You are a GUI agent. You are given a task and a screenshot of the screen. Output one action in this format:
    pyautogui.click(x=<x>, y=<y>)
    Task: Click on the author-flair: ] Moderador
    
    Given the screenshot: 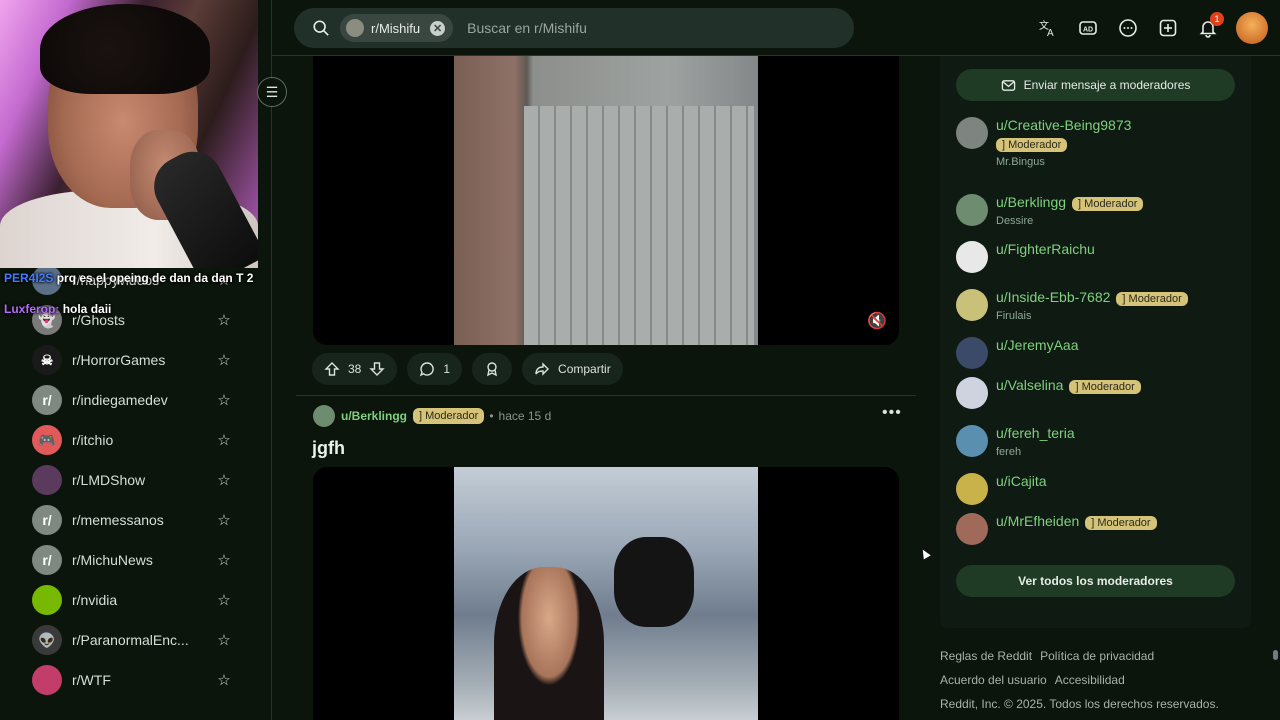 What is the action you would take?
    pyautogui.click(x=449, y=416)
    